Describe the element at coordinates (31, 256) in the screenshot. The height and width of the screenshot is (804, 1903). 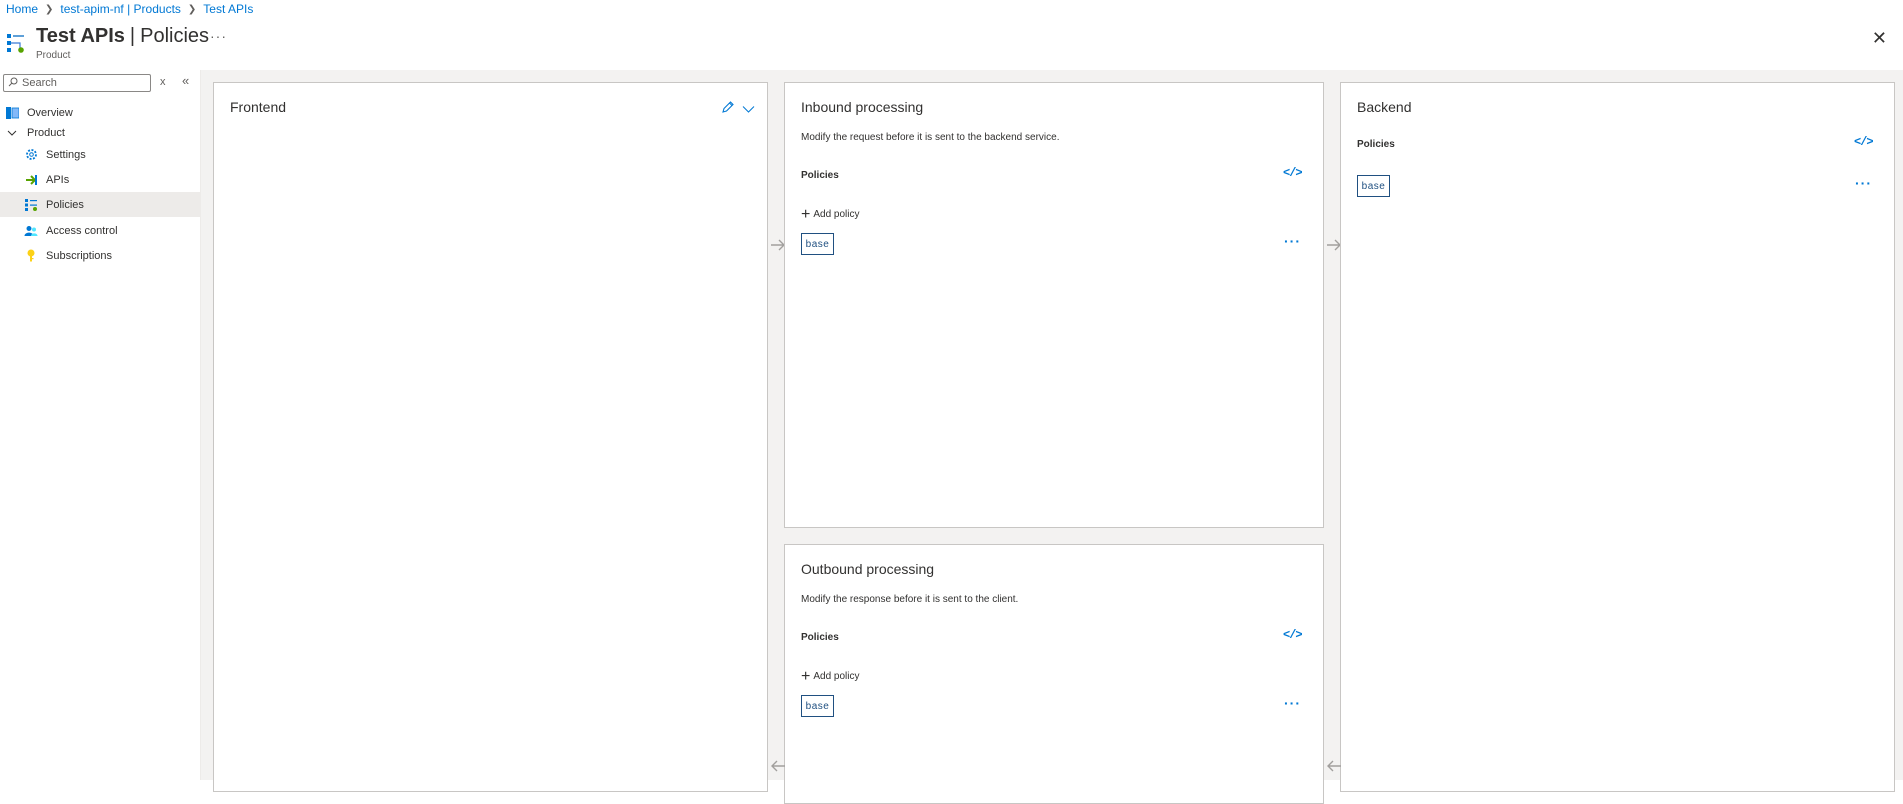
I see `key-icon` at that location.